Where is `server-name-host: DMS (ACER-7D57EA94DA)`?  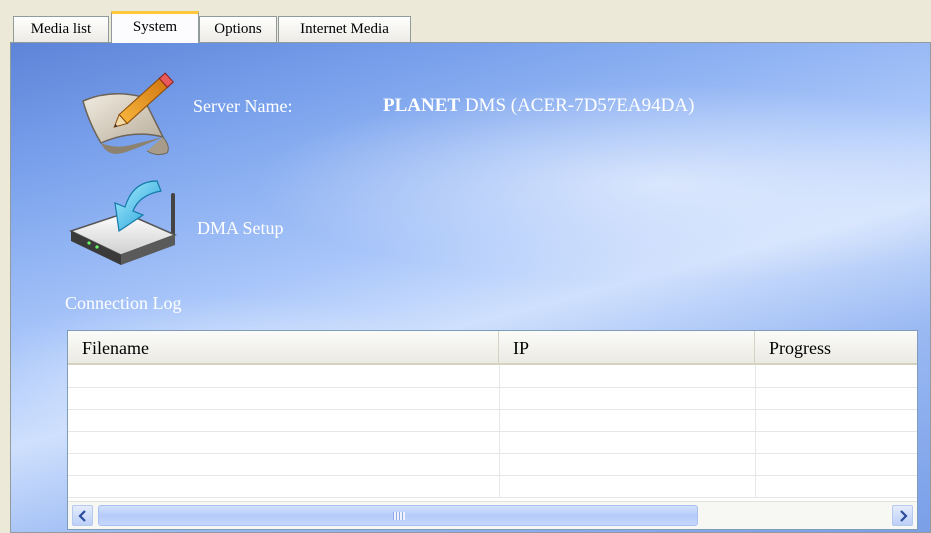 server-name-host: DMS (ACER-7D57EA94DA) is located at coordinates (577, 105).